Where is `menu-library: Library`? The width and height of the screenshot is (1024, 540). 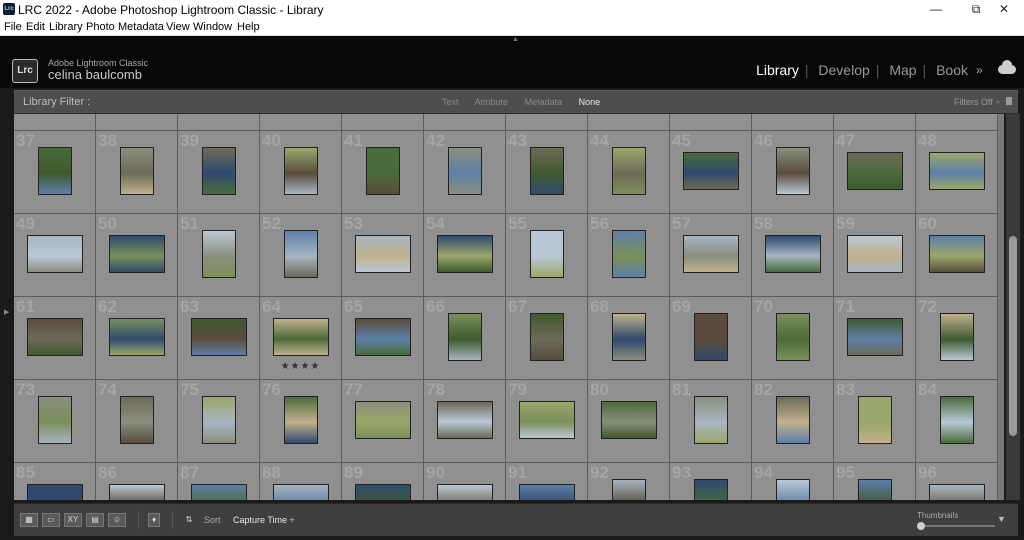
menu-library: Library is located at coordinates (66, 27).